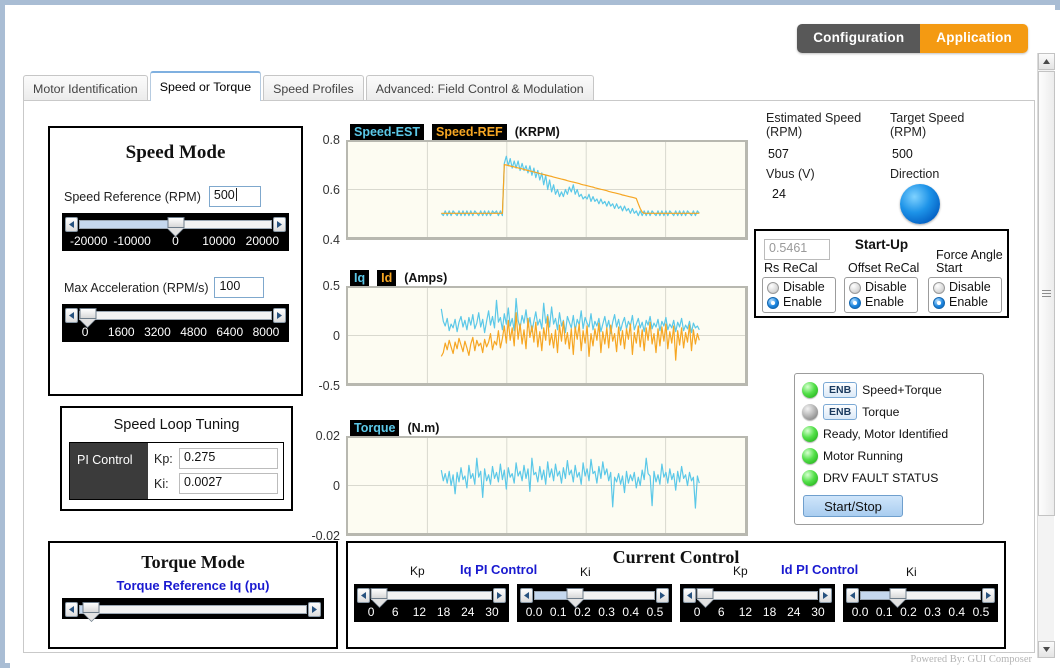  Describe the element at coordinates (820, 569) in the screenshot. I see `id-pi-control-label: Id PI Control` at that location.